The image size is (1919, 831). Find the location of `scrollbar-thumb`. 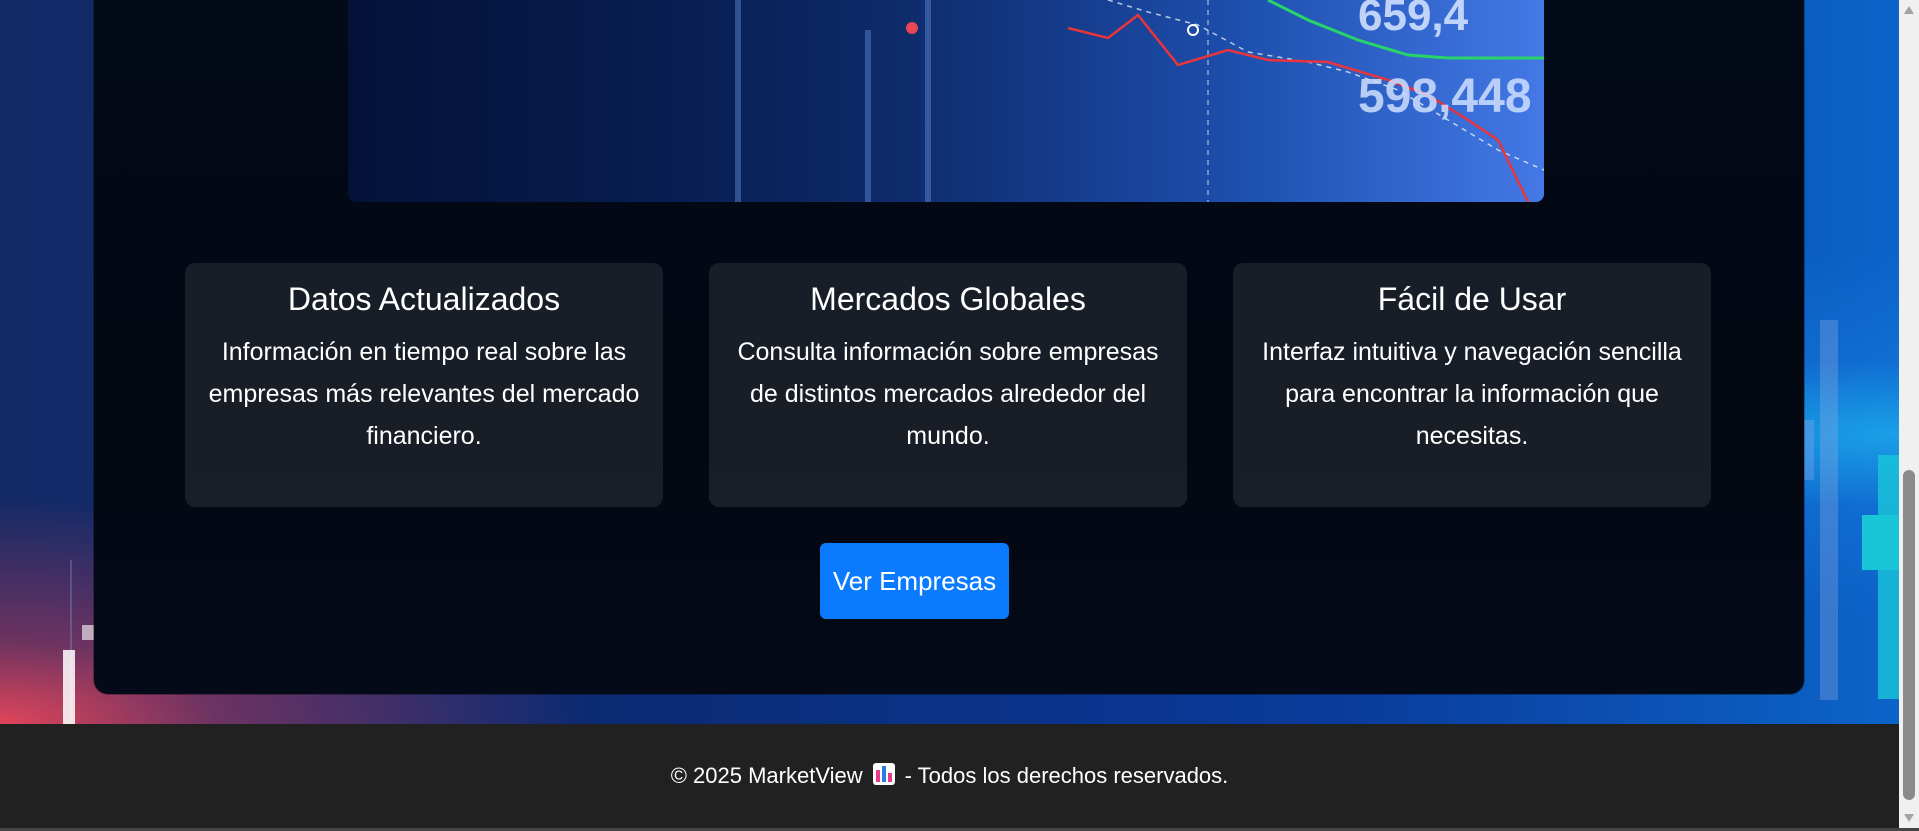

scrollbar-thumb is located at coordinates (1909, 635).